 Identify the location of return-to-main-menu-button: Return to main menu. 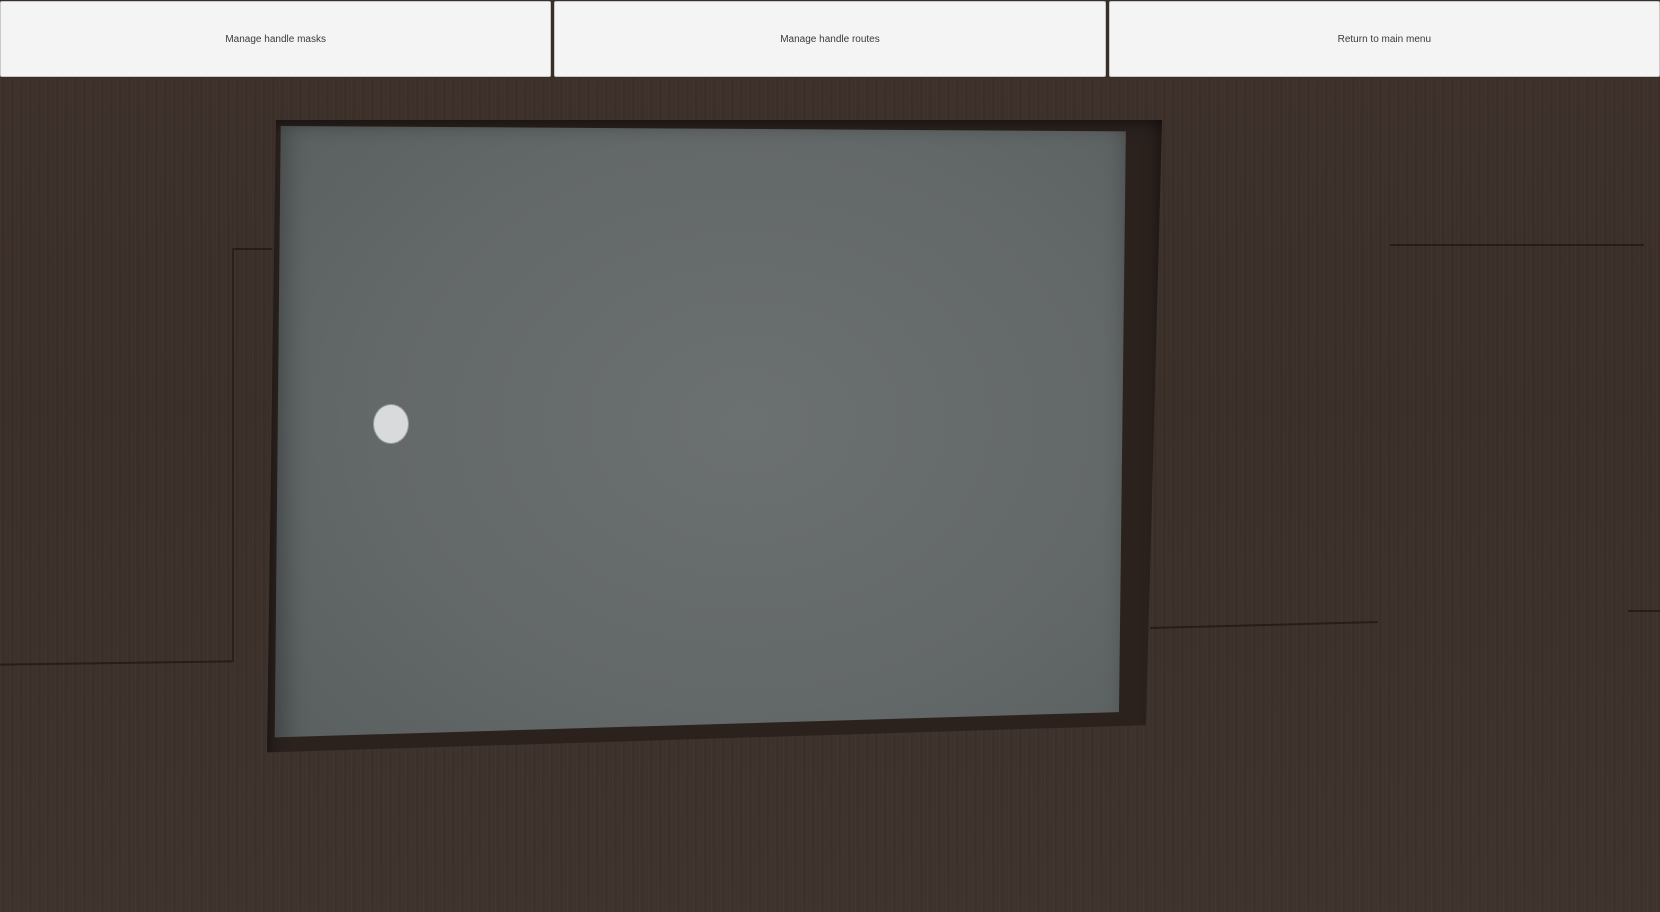
(1384, 39).